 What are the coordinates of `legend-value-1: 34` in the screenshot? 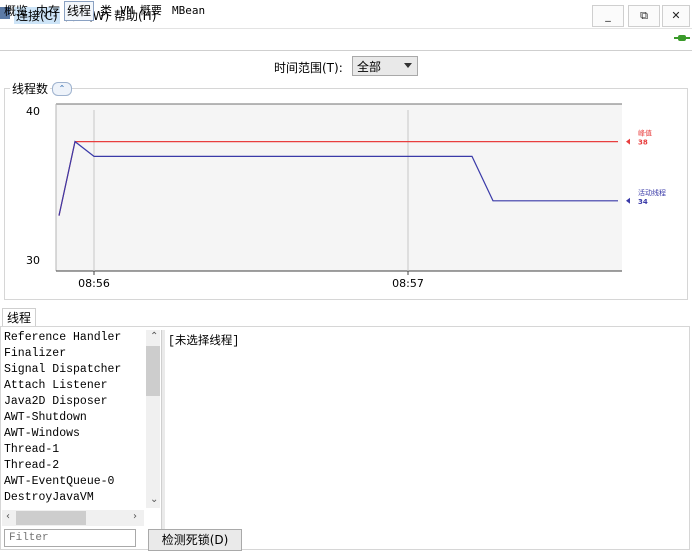 It's located at (643, 202).